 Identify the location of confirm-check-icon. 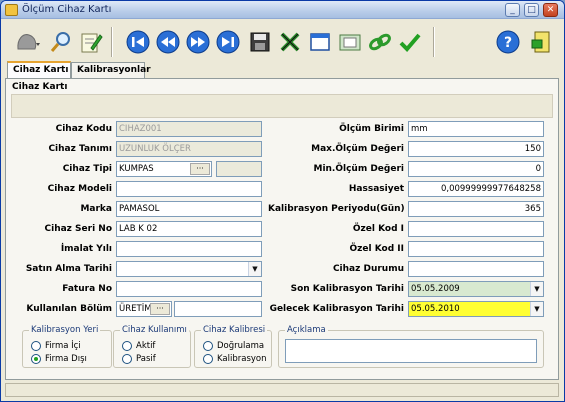
(410, 42).